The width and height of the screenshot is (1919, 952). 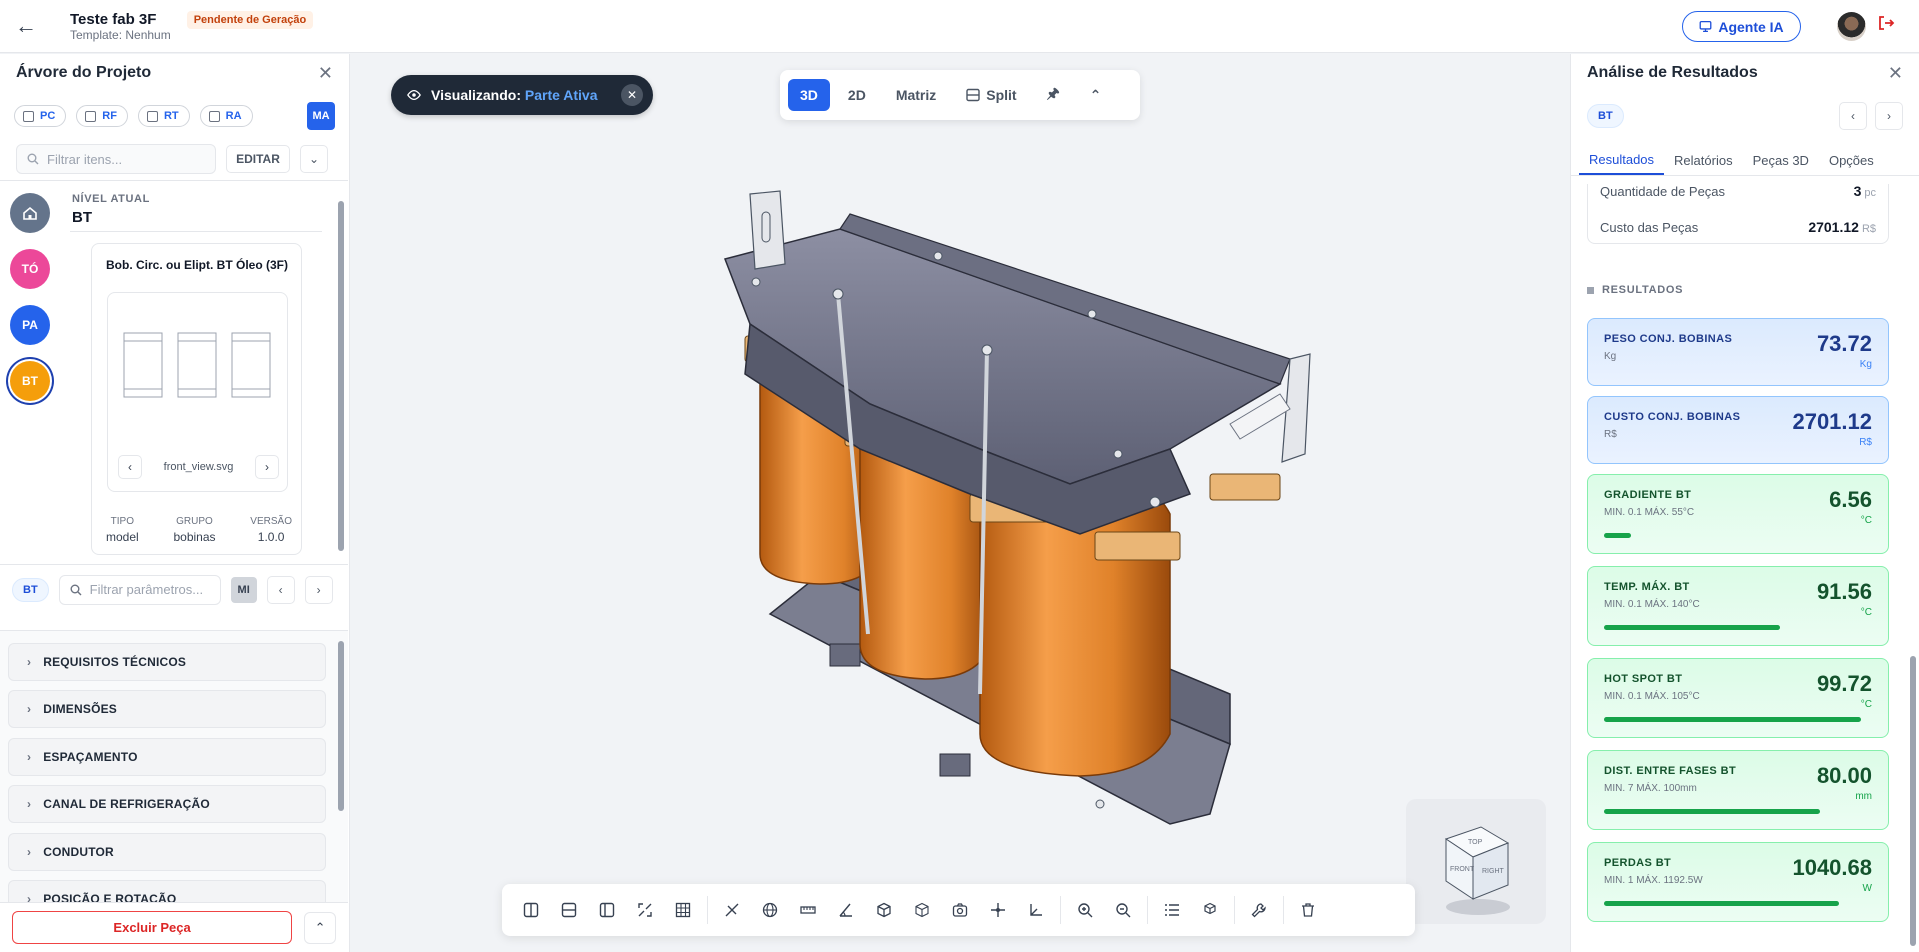 I want to click on zoom-out-icon, so click(x=1123, y=910).